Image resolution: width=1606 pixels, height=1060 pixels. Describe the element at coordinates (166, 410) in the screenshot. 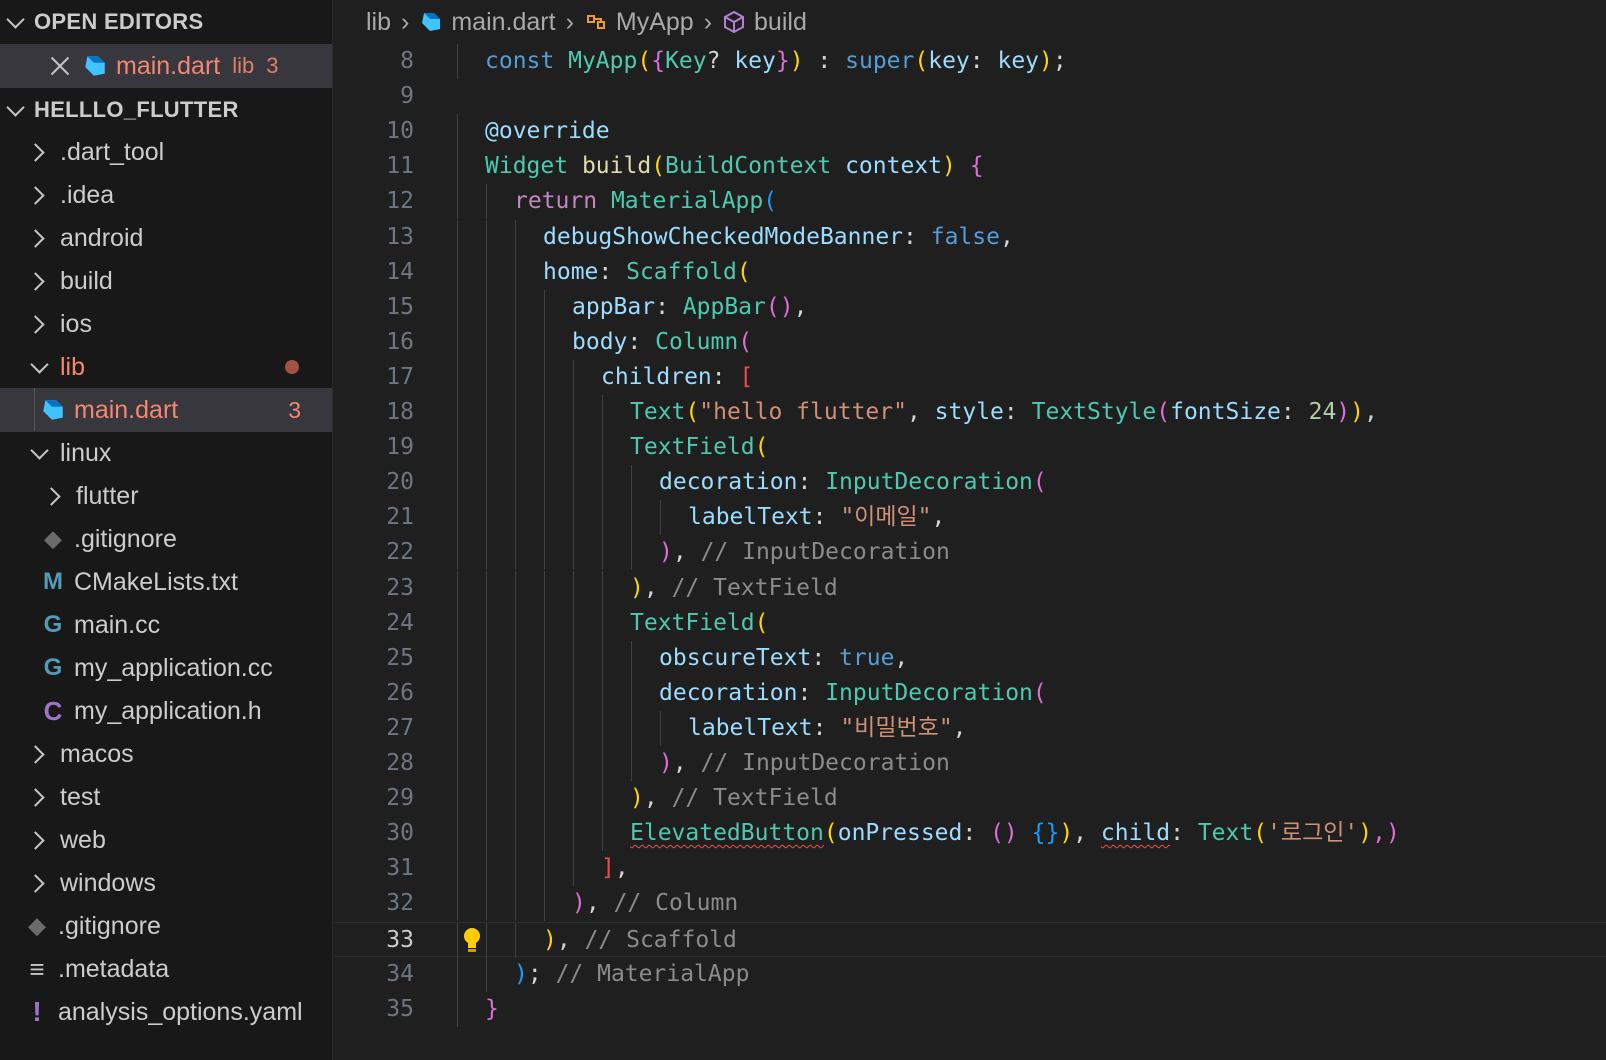

I see `tree-item: main.dart 3` at that location.